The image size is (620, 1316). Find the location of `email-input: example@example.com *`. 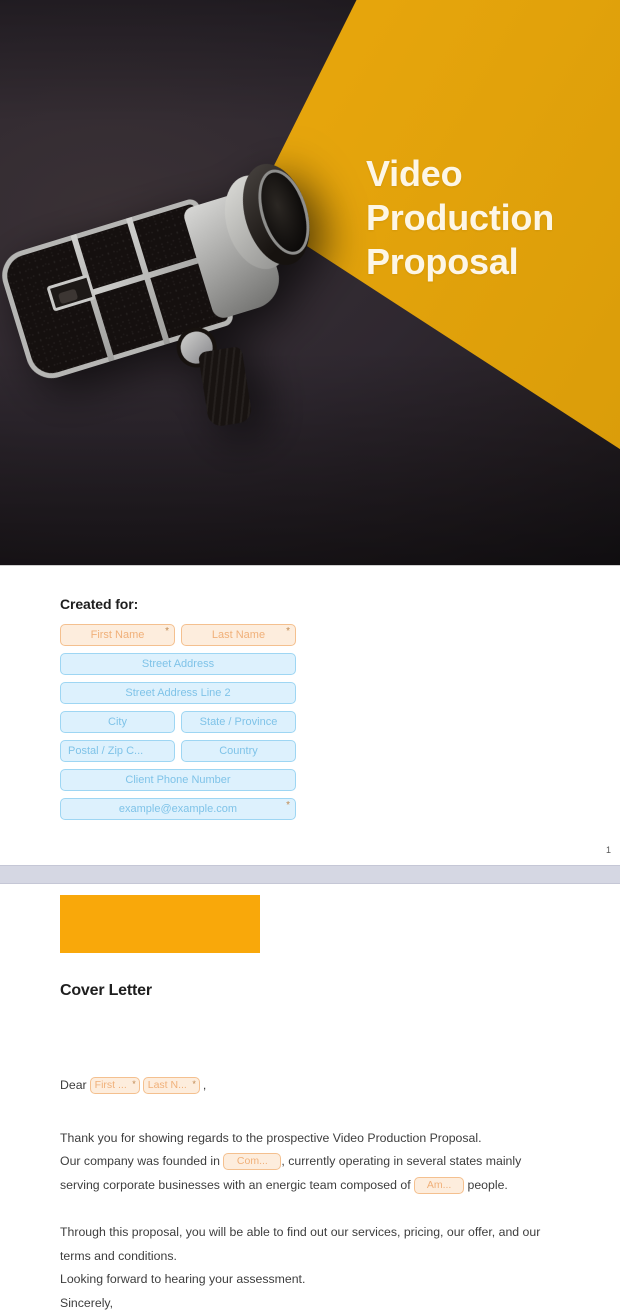

email-input: example@example.com * is located at coordinates (178, 809).